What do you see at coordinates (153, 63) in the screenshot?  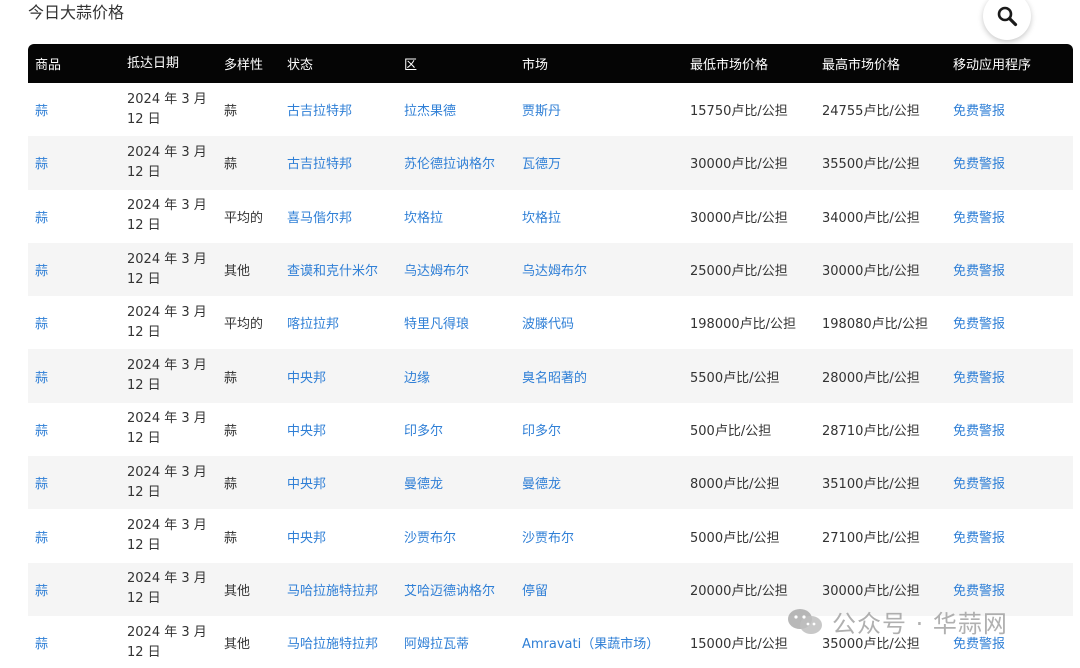 I see `header-arrival-date: 抵达日期` at bounding box center [153, 63].